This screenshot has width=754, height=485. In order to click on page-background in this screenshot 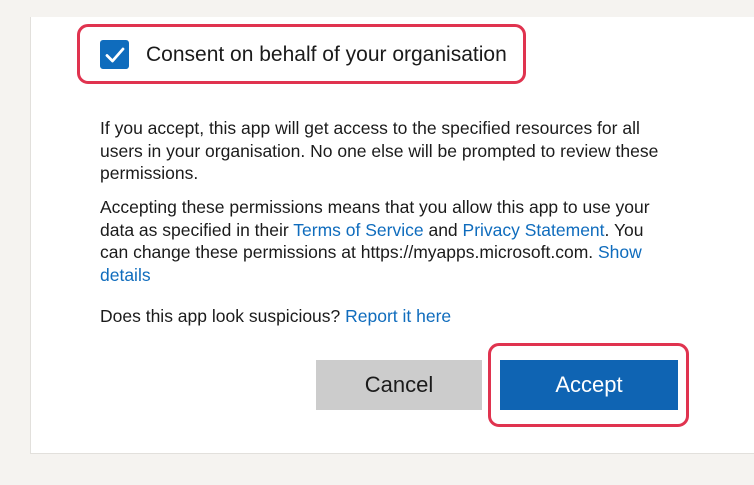, I will do `click(15, 242)`.